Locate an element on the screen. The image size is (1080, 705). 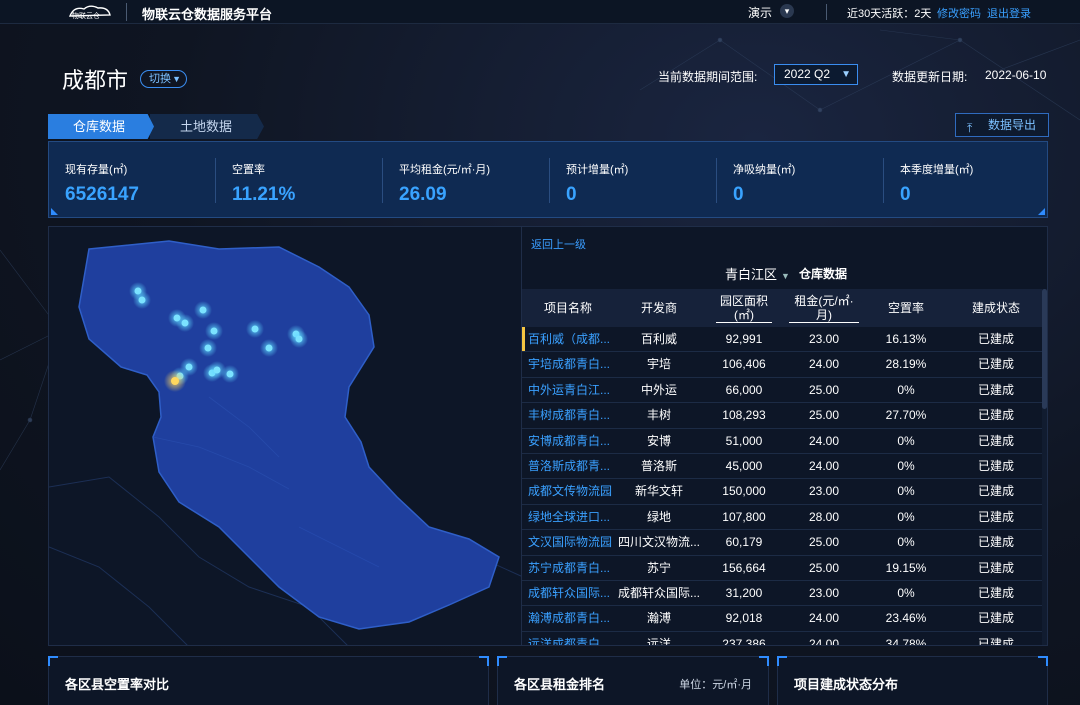
table-row: 安博成都青白... 安博 51,000 24.00 0% 已建成 is located at coordinates (783, 441).